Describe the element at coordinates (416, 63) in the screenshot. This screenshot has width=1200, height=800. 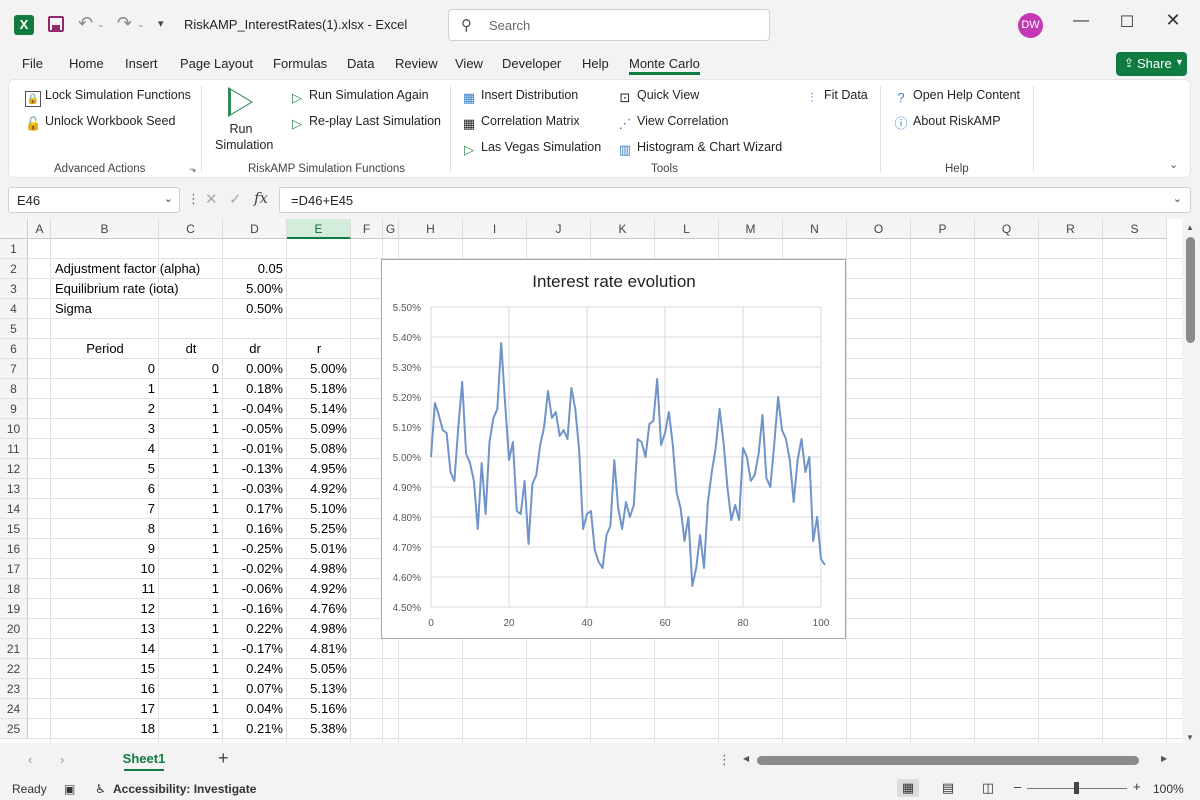
I see `tab-review: Review` at that location.